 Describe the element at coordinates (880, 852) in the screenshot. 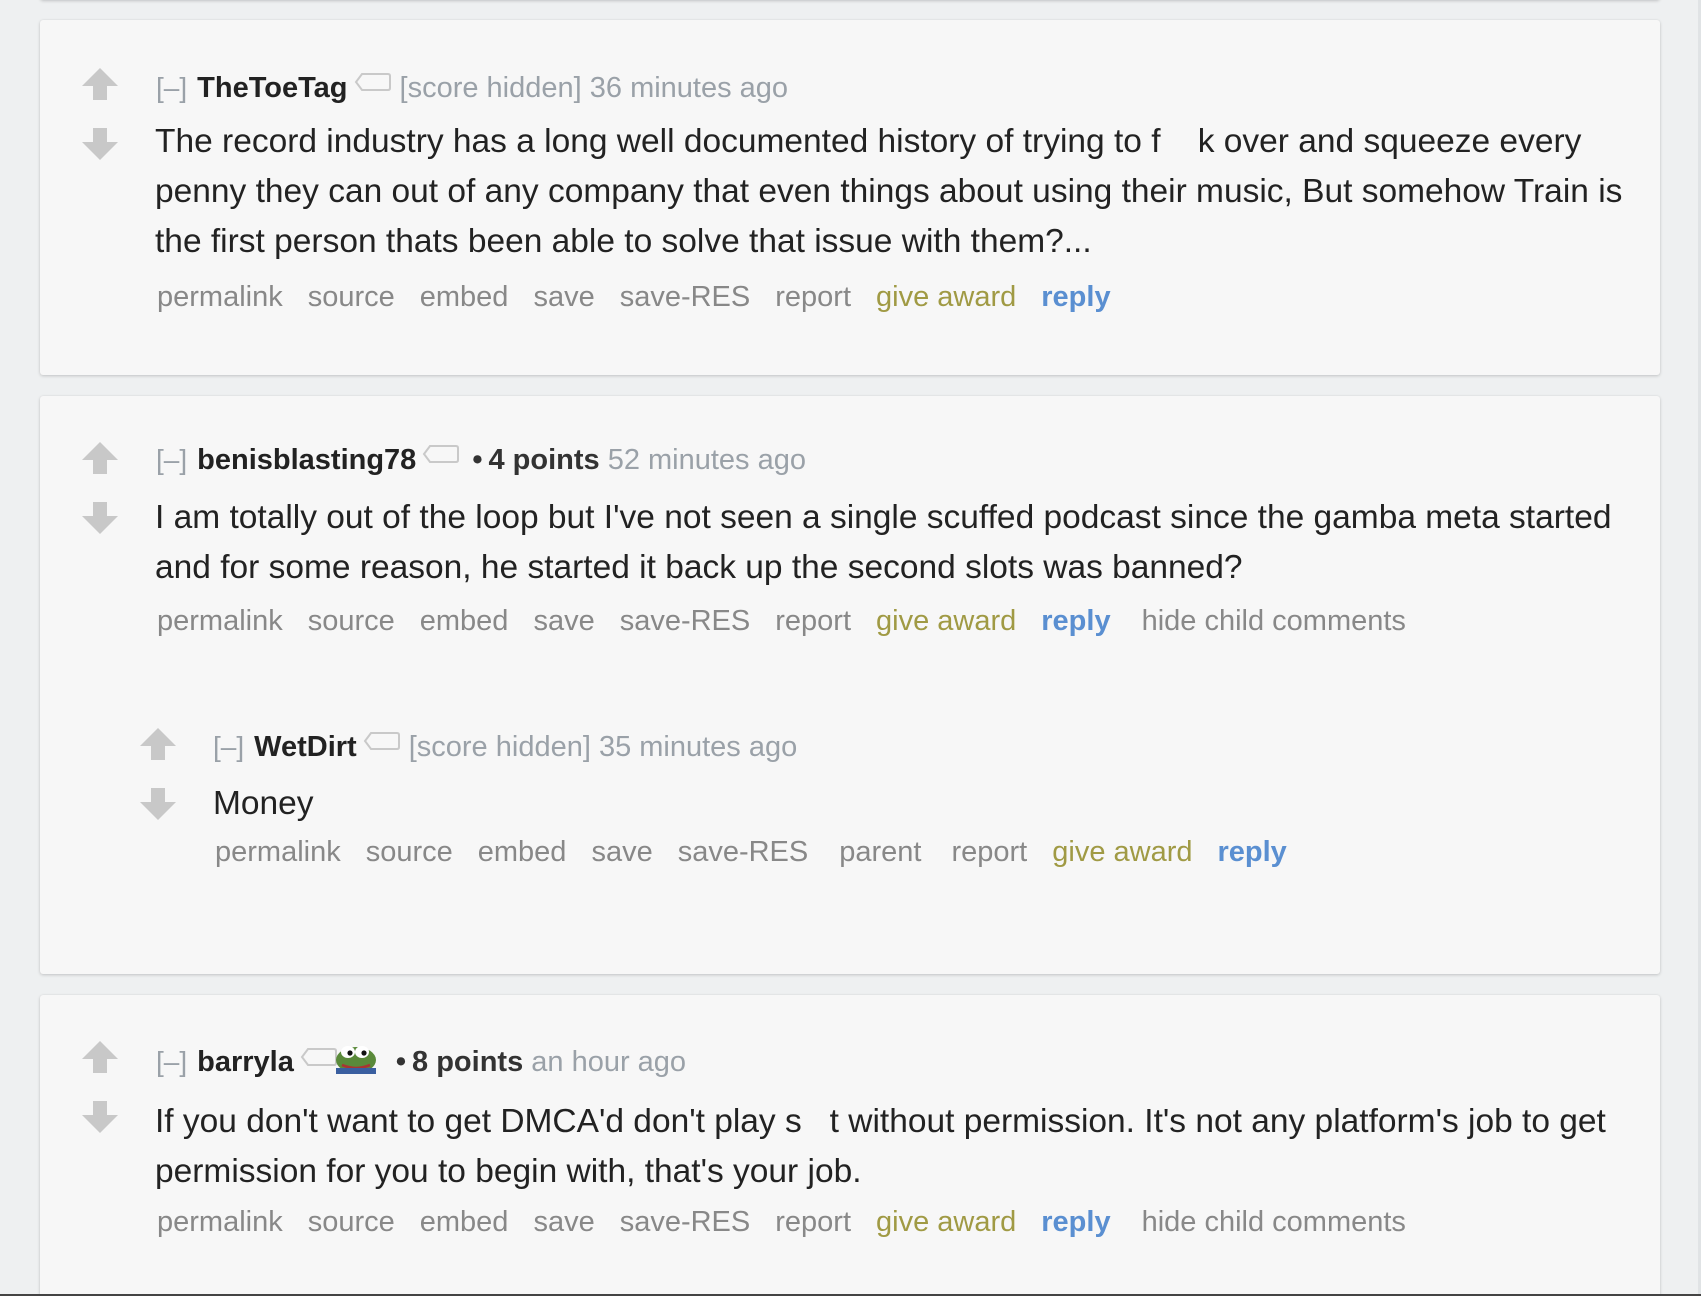

I see `parent-link: parent` at that location.